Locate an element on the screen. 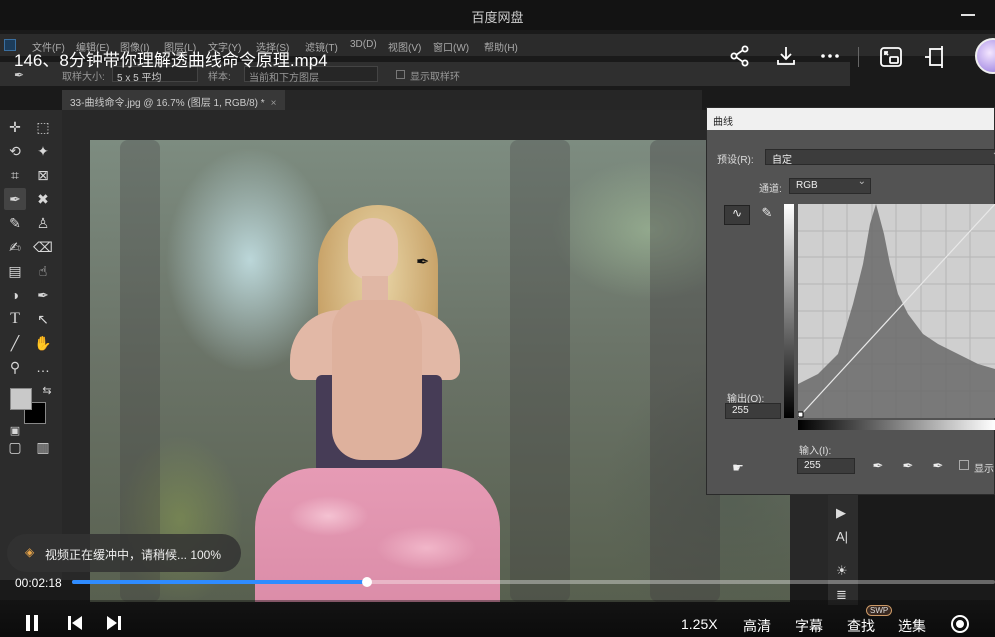 The image size is (995, 637). menu-3d: 3D(D) is located at coordinates (363, 44).